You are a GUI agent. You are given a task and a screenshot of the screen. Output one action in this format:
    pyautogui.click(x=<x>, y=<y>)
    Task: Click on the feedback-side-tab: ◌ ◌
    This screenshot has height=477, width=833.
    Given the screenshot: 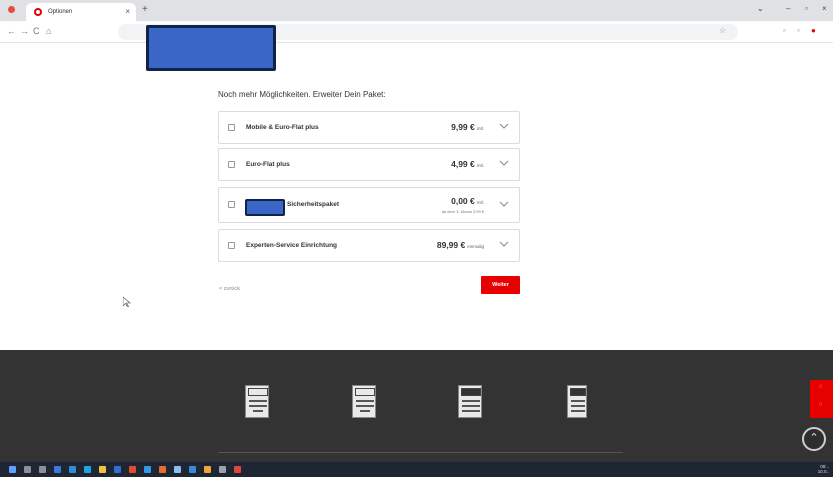 What is the action you would take?
    pyautogui.click(x=821, y=399)
    